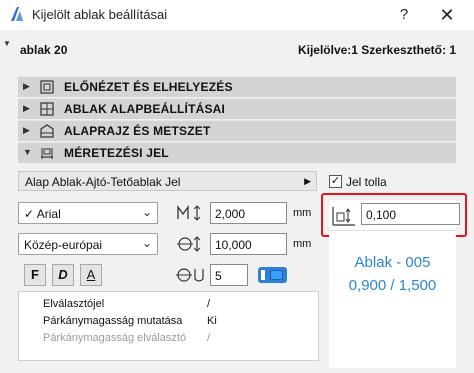  I want to click on window-title: Kijelölt ablak beállításai, so click(100, 14).